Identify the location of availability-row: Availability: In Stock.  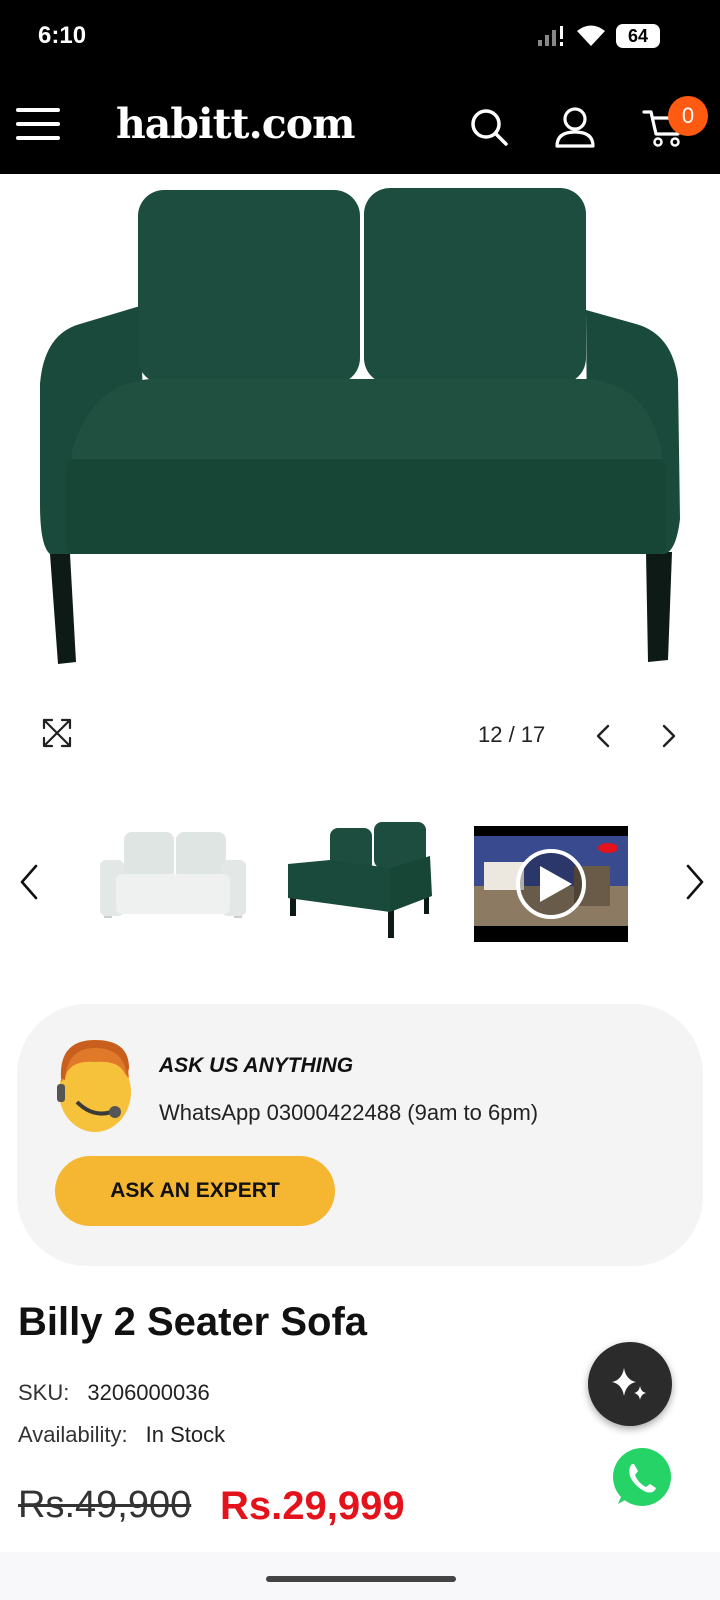
(121, 1435).